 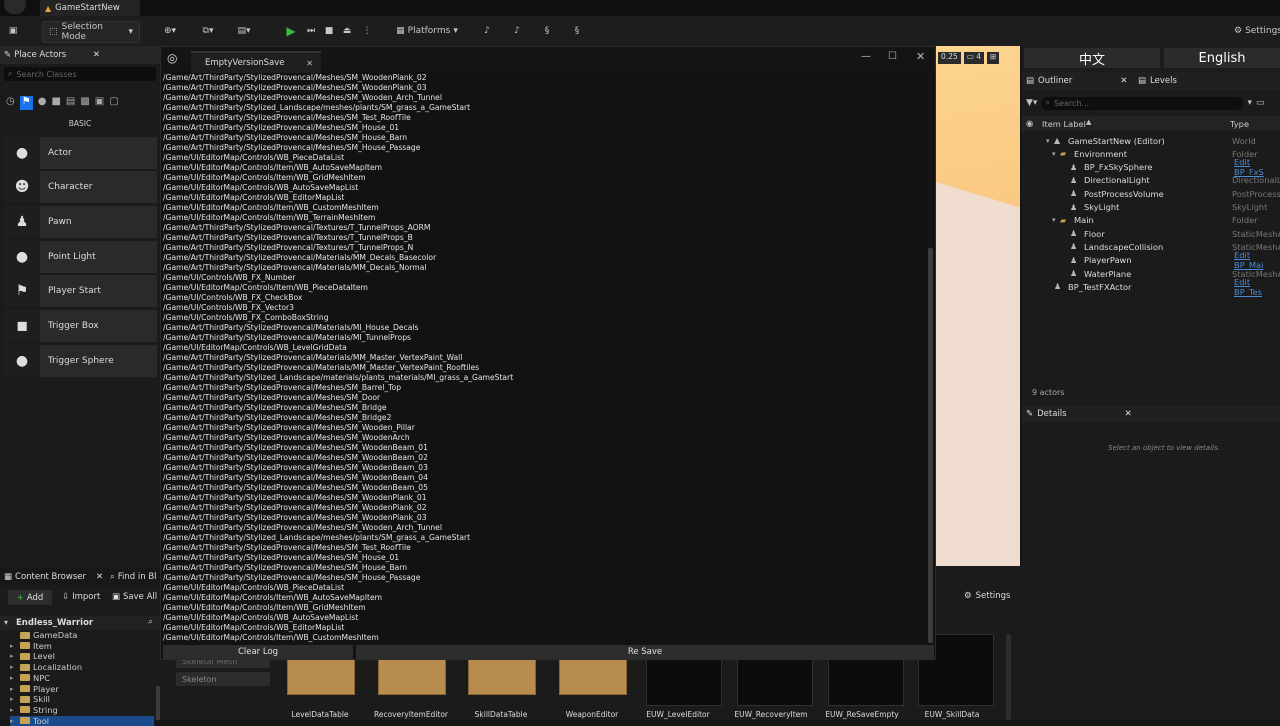 What do you see at coordinates (80, 222) in the screenshot?
I see `pawn-item: ♟ Pawn` at bounding box center [80, 222].